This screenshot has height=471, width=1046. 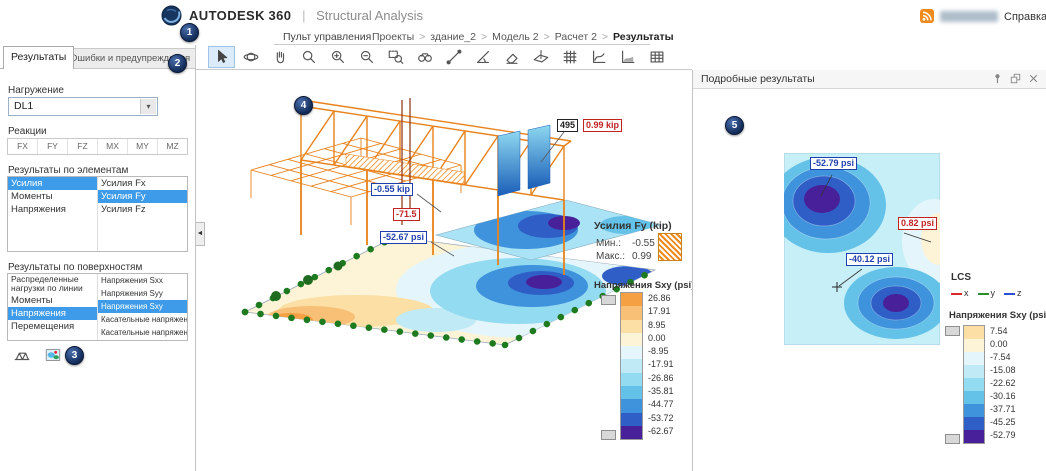 I want to click on legend-value: 7.54, so click(x=999, y=331).